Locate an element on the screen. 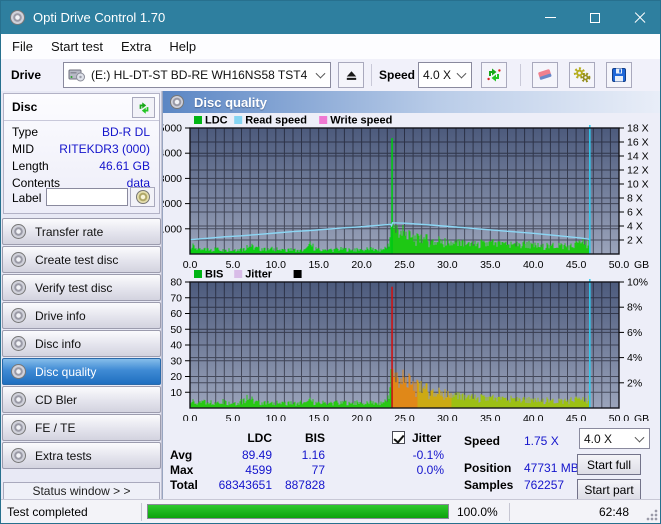 This screenshot has height=524, width=661. test-speed-select: 4.0 X is located at coordinates (614, 438).